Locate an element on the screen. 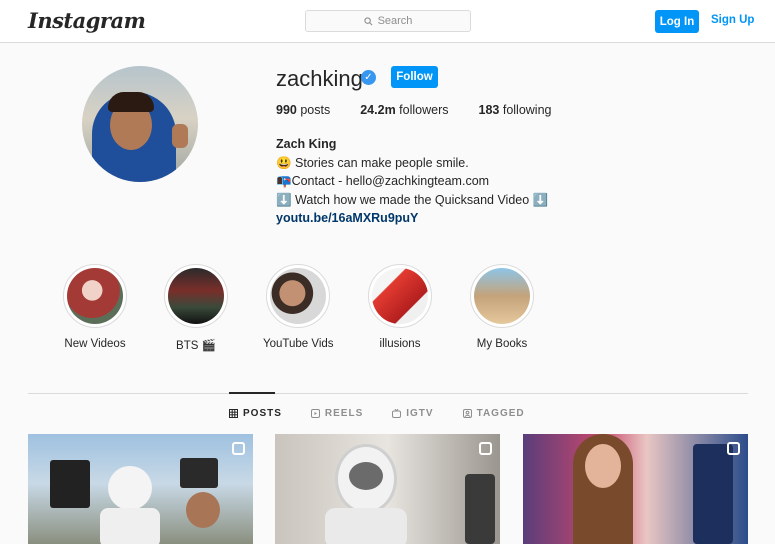 This screenshot has height=544, width=775. bio-line: 😃 Stories can make people smile. is located at coordinates (372, 162).